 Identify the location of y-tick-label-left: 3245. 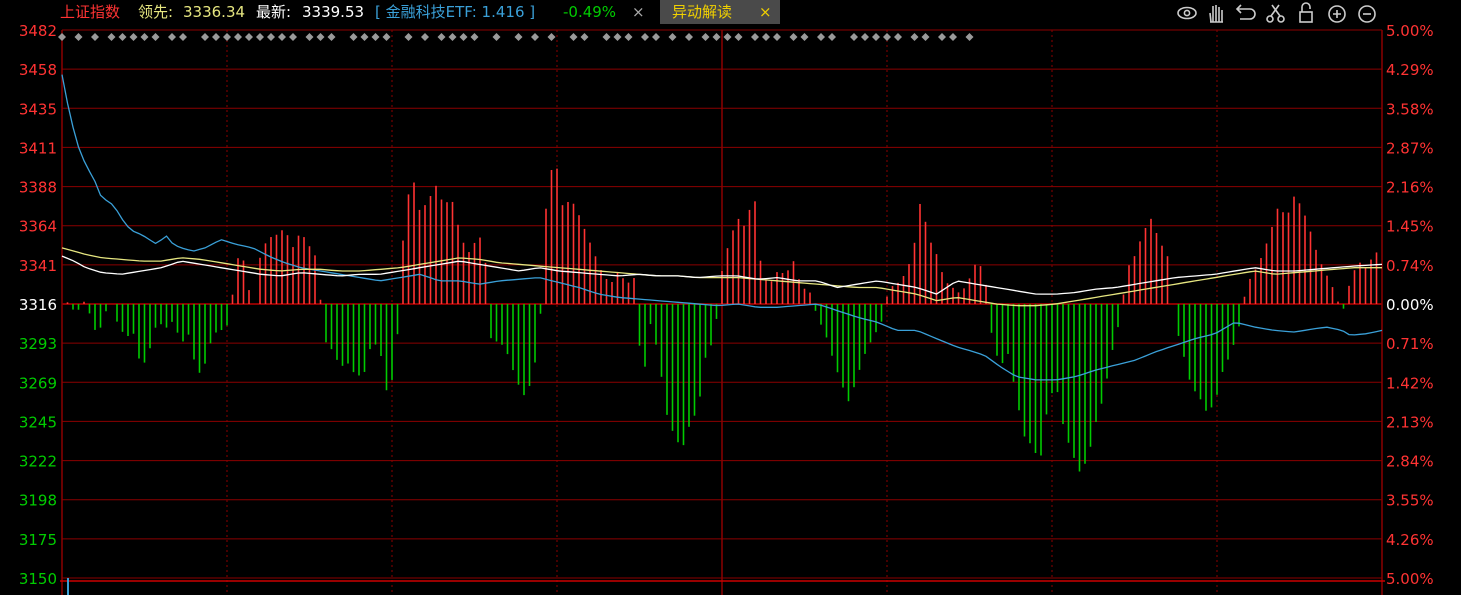
(38, 422).